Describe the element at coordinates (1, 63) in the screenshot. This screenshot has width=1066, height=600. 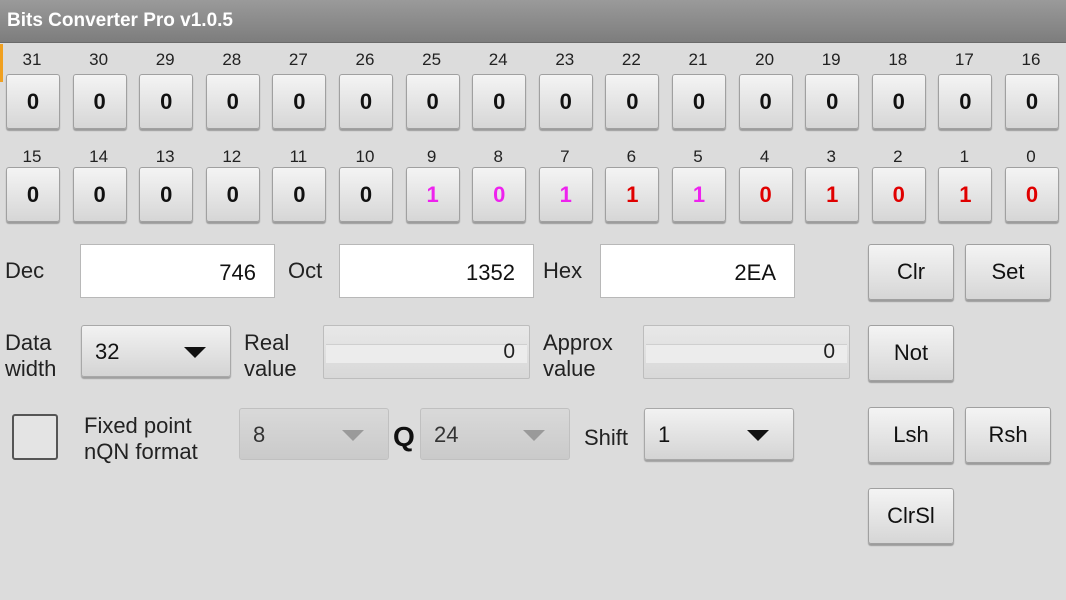
I see `focus-indicator` at that location.